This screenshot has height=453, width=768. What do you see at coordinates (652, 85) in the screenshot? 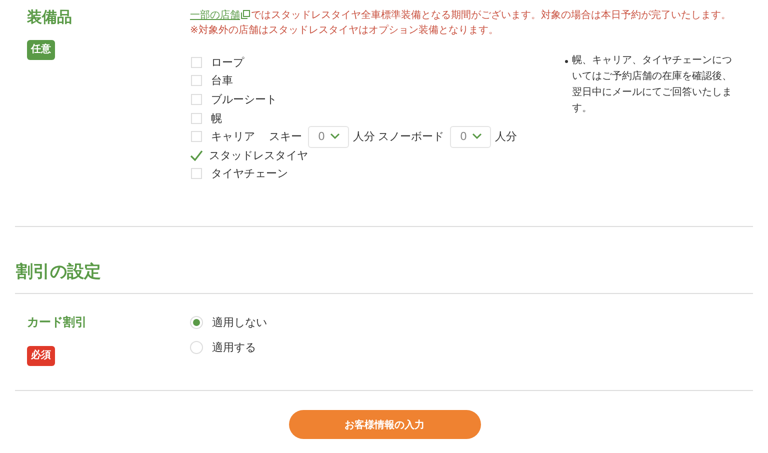
I see `note-text: 幌、キャリア、タイヤチェーンについてはご予約店舗の在庫を確認後、翌日中にメールにてご回答いたします。` at bounding box center [652, 85].